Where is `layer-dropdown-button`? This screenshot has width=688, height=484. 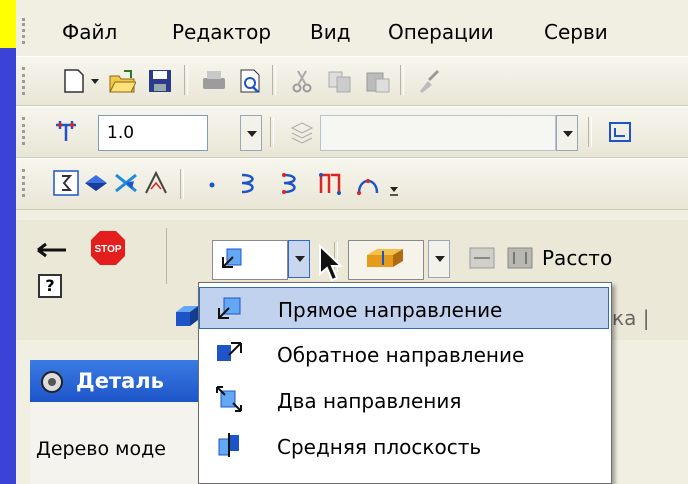 layer-dropdown-button is located at coordinates (567, 133).